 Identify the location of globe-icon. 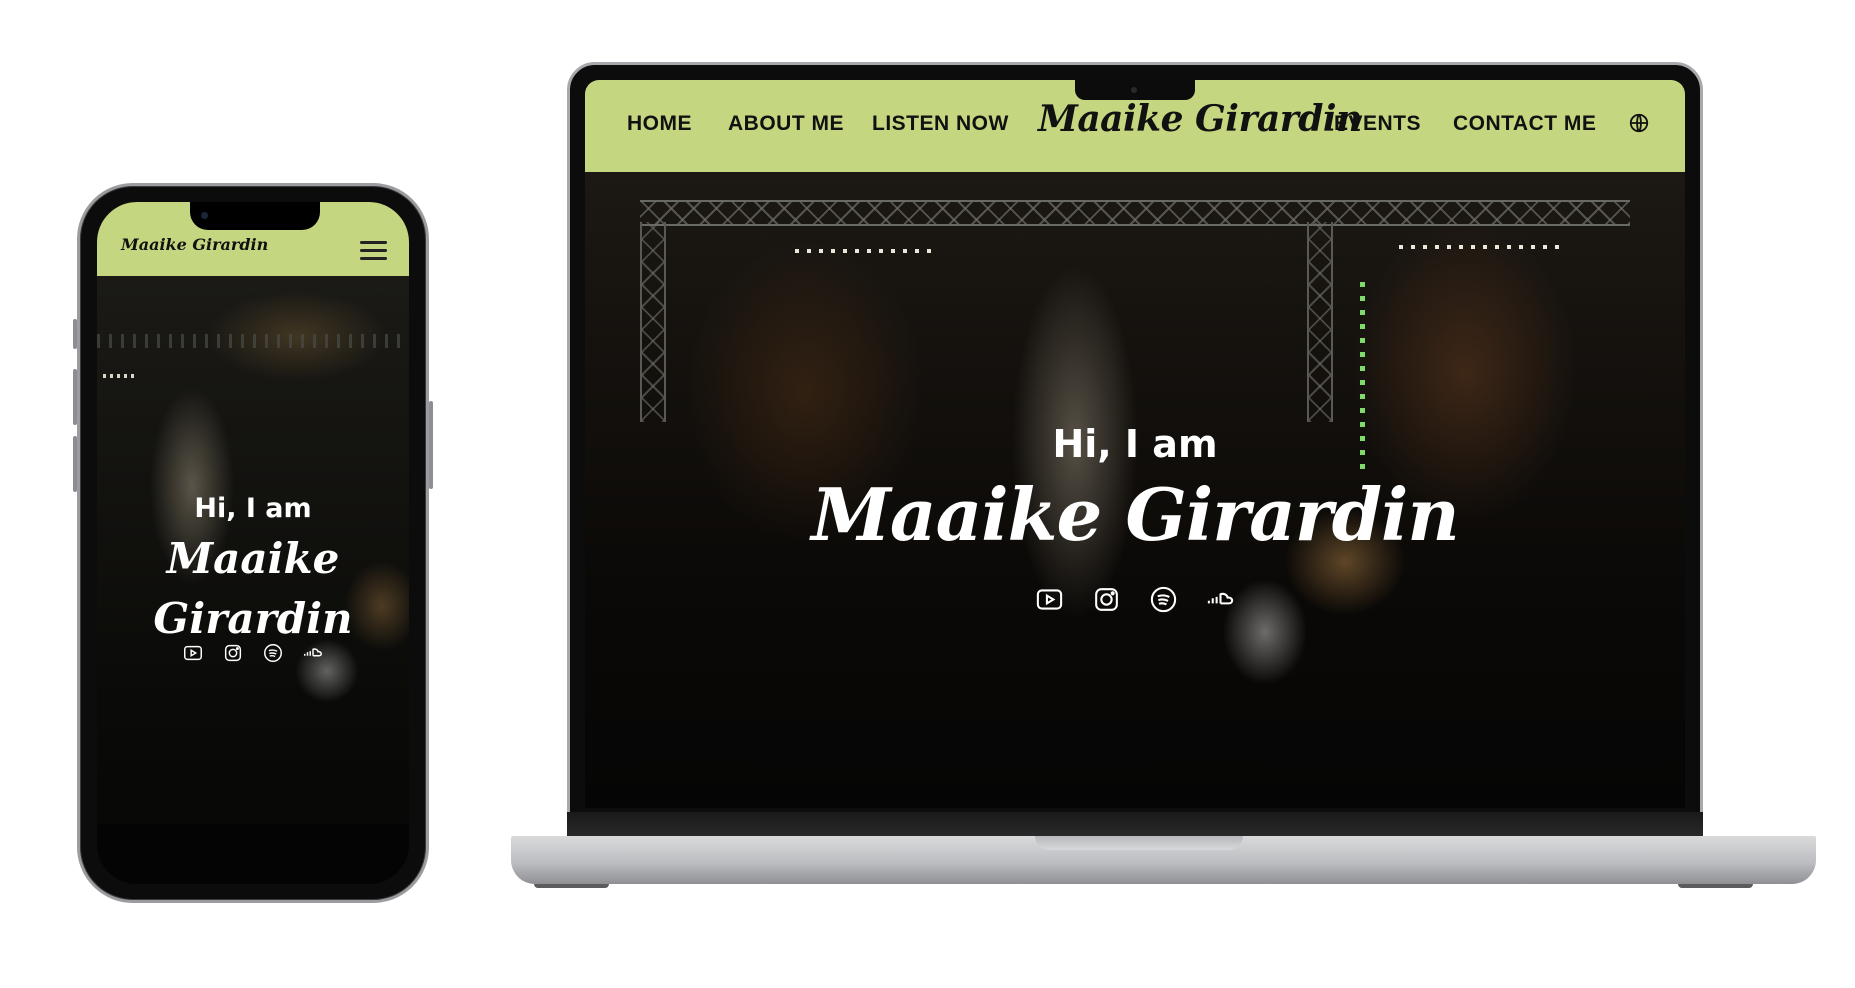
(1639, 123).